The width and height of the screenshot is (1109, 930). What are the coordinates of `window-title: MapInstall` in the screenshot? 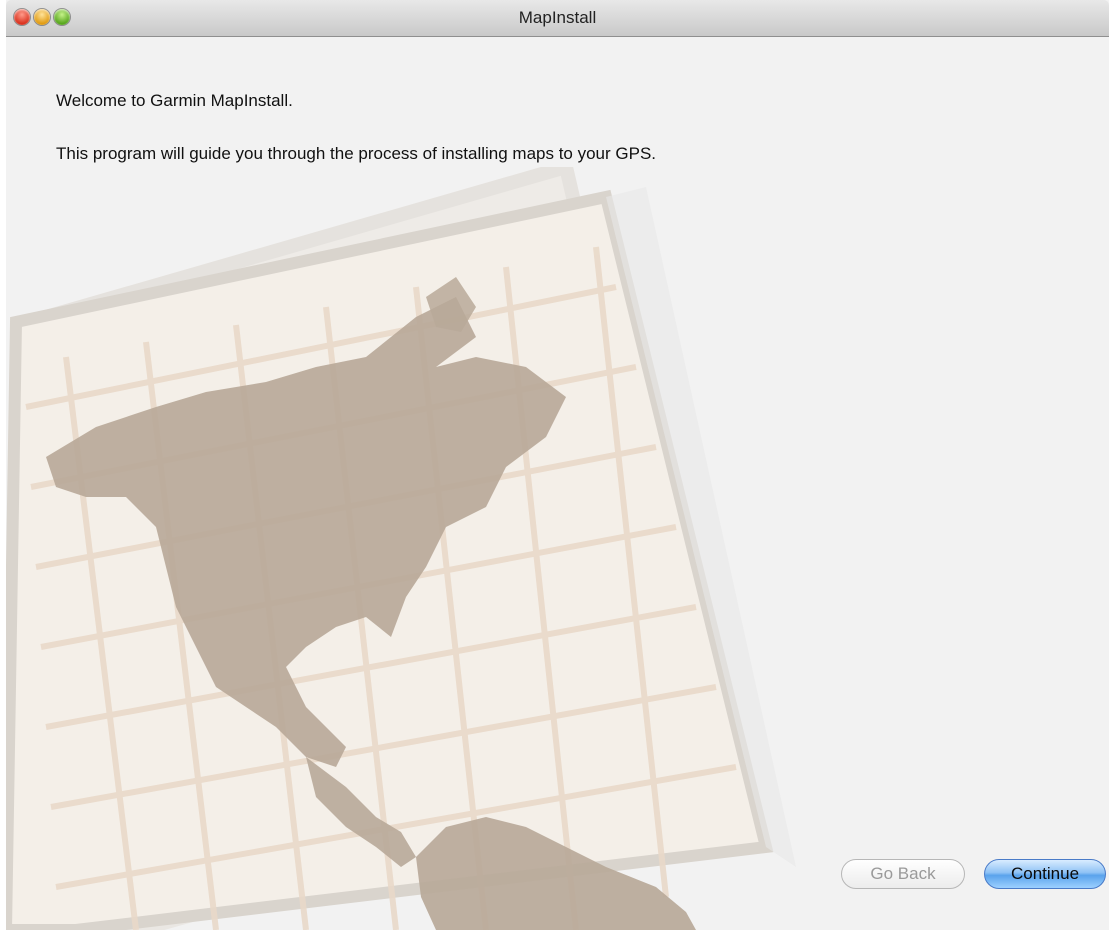 It's located at (557, 17).